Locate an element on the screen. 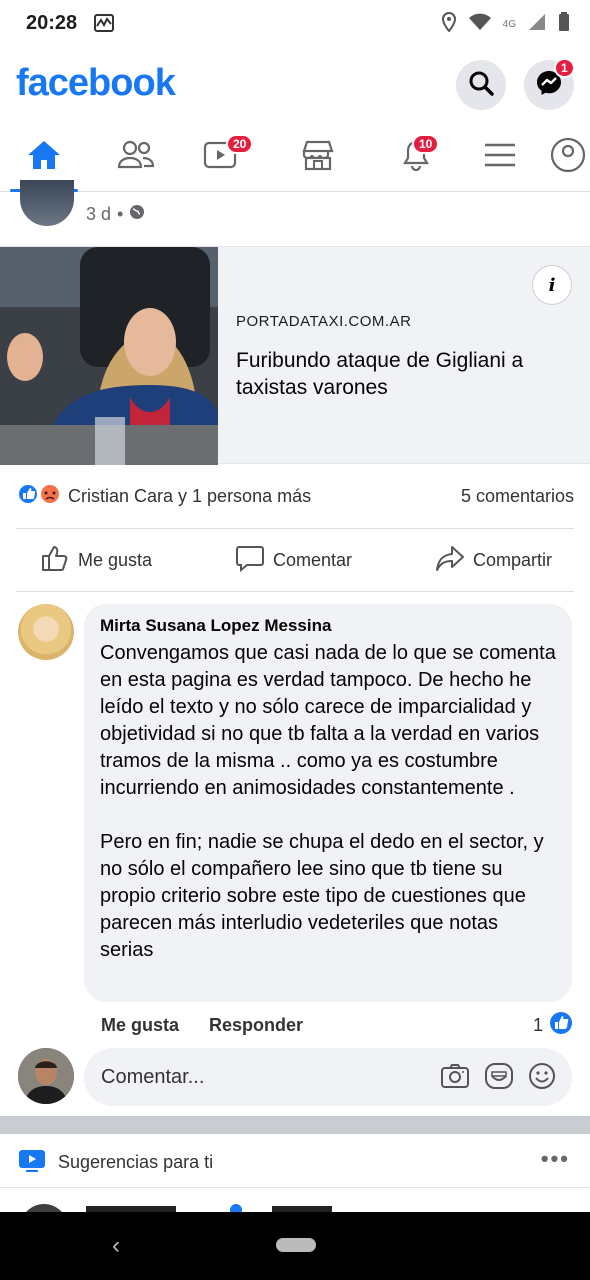 The image size is (590, 1280). marketplace-icon is located at coordinates (318, 157).